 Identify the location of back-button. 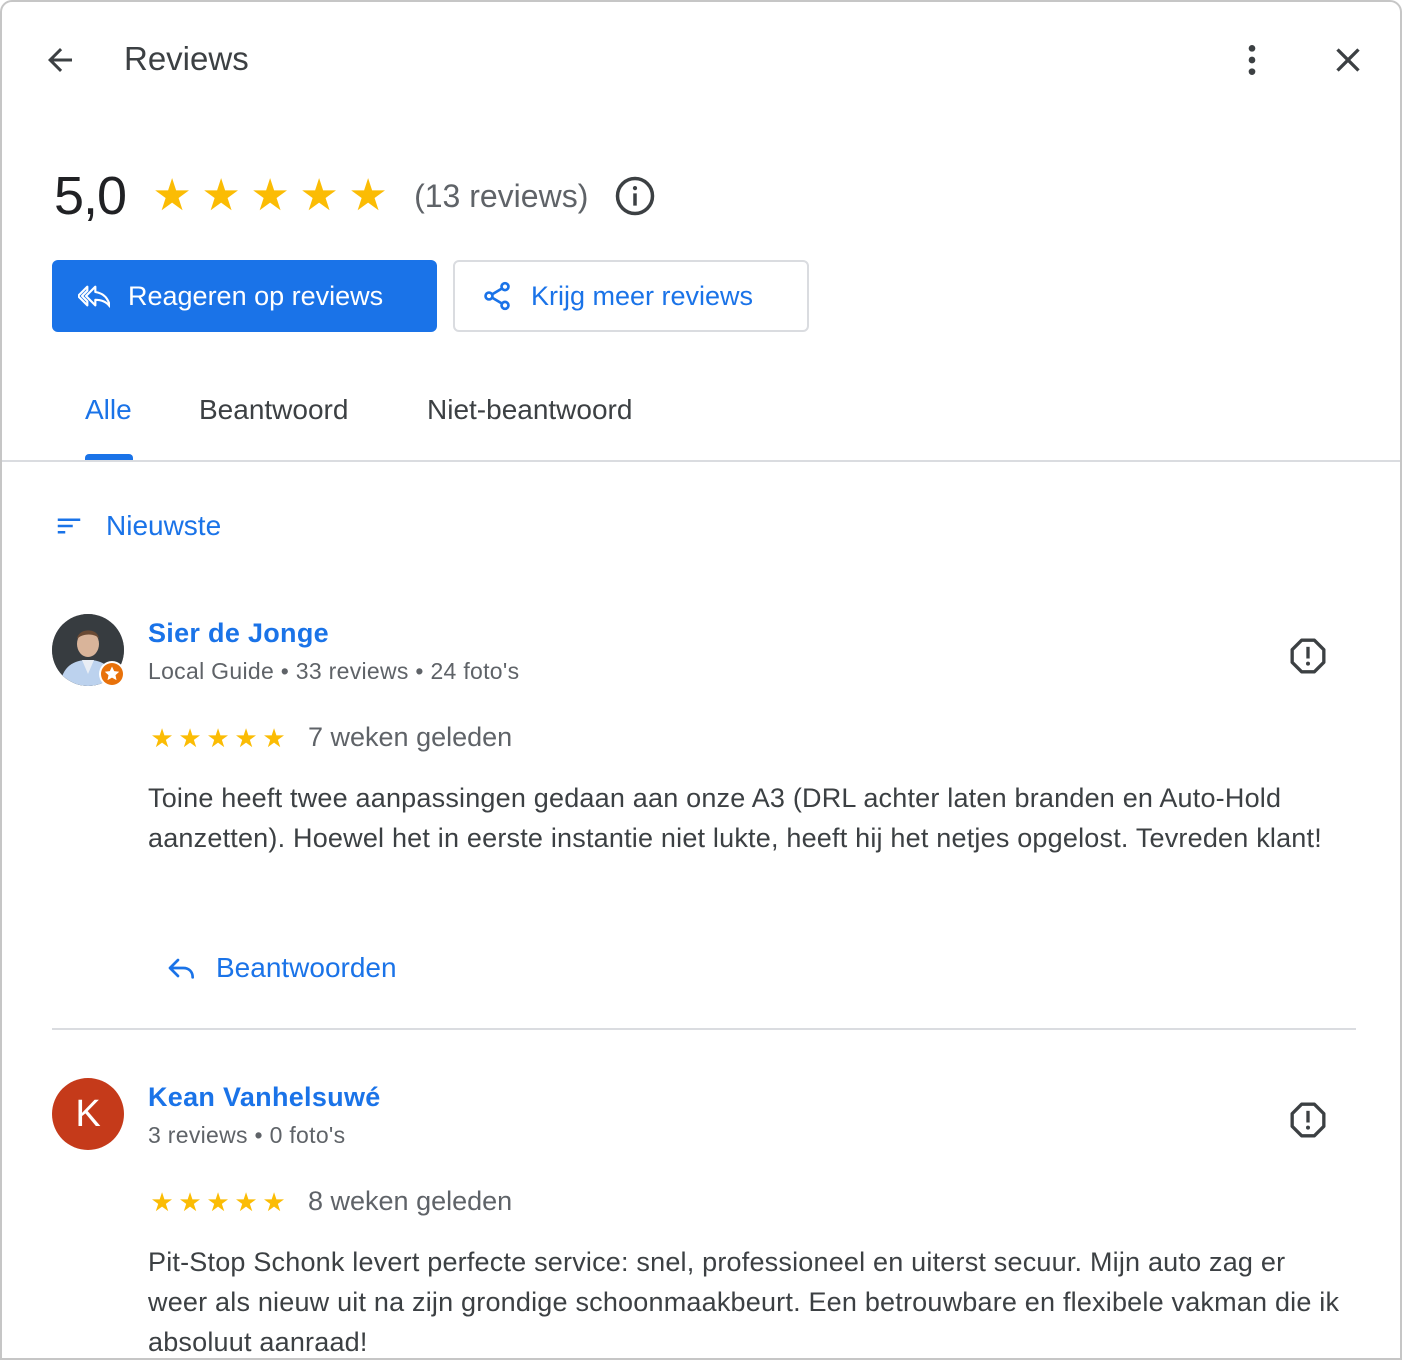
(60, 60).